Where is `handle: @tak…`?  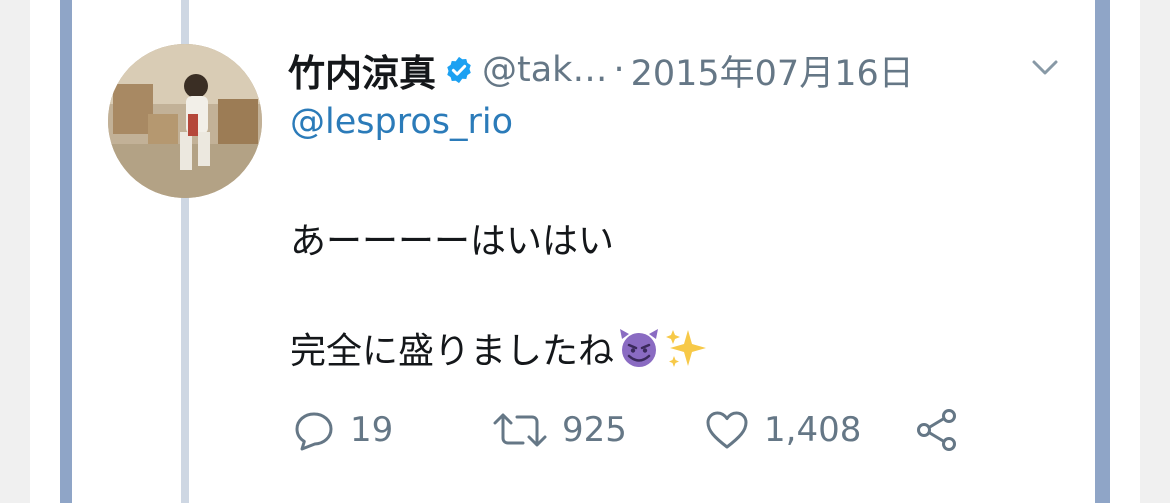
handle: @tak… is located at coordinates (544, 70).